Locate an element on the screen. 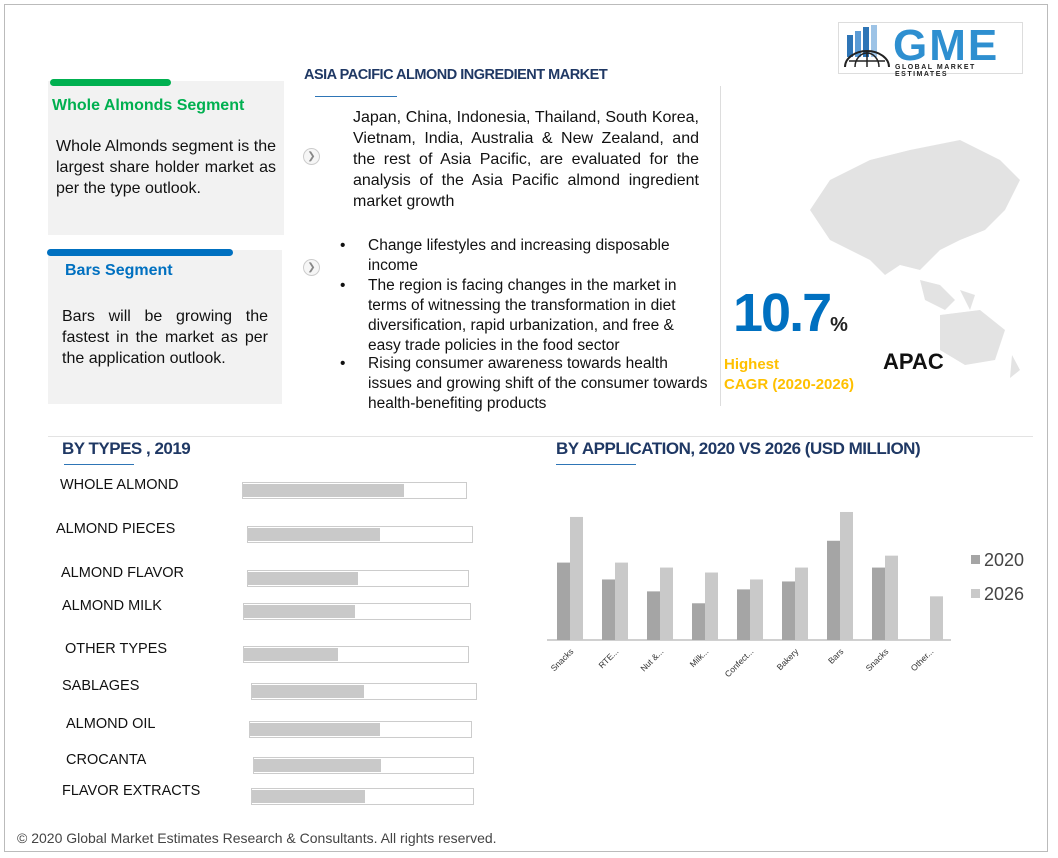 The width and height of the screenshot is (1058, 858). logo-subtitle: GLOBAL MARKET ESTIMATES is located at coordinates (935, 71).